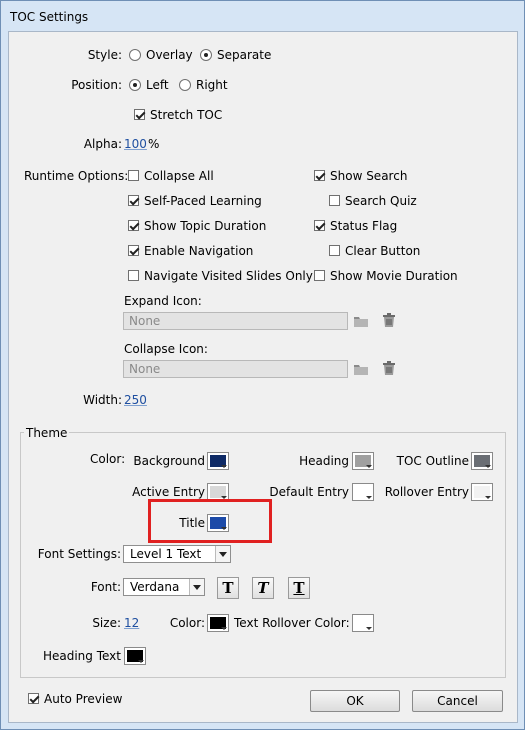  I want to click on style-label: Style:, so click(104, 55).